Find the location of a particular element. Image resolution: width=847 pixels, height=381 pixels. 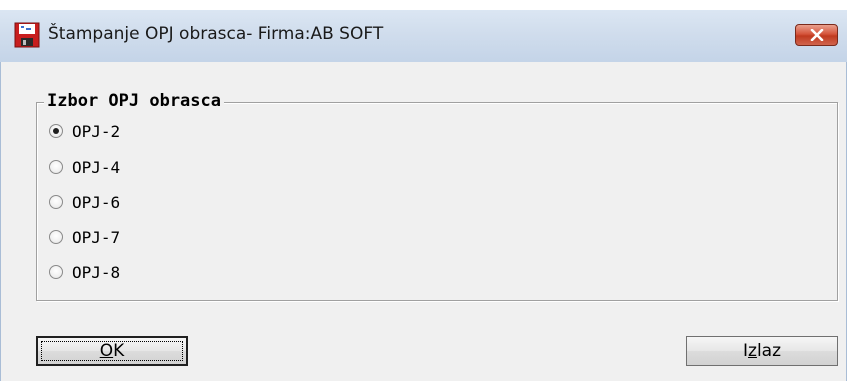

radio-label: OPJ-4 is located at coordinates (96, 167).